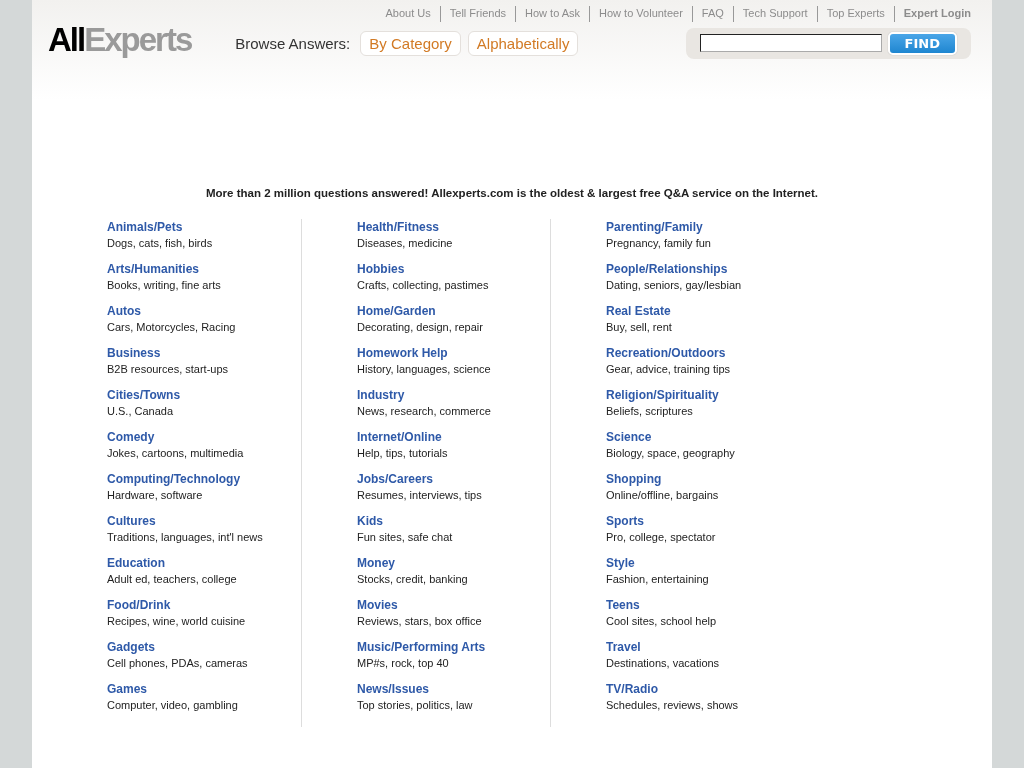  What do you see at coordinates (131, 647) in the screenshot?
I see `category-link: Gadgets` at bounding box center [131, 647].